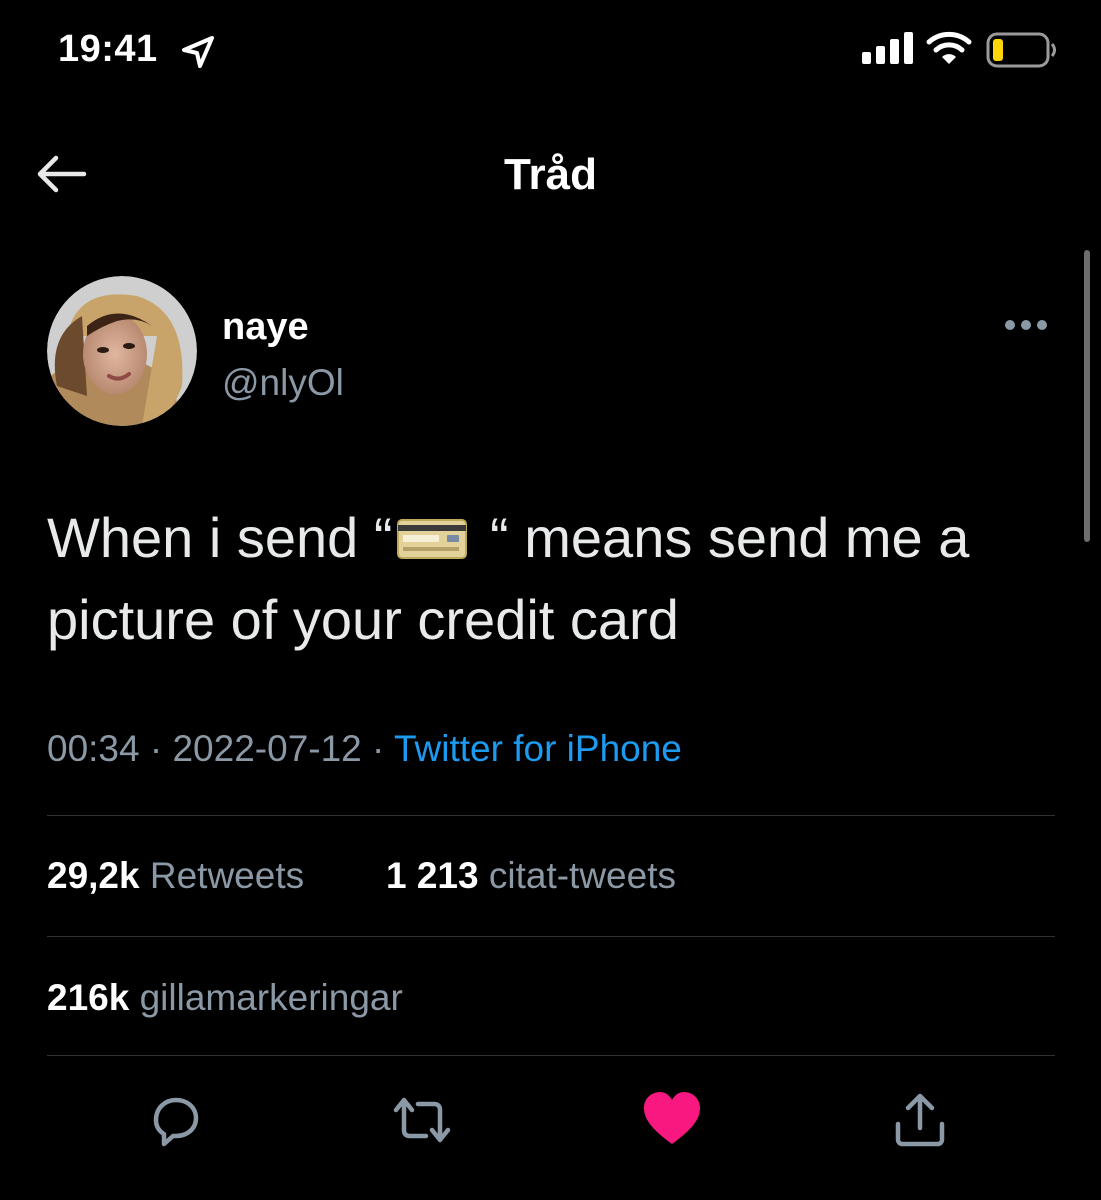 This screenshot has height=1200, width=1101. I want to click on signal-bars-icon, so click(887, 48).